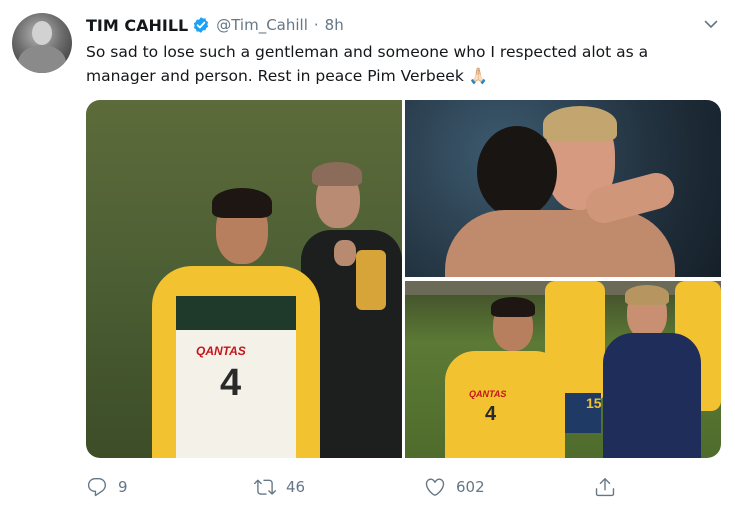  I want to click on avatar-head, so click(42, 33).